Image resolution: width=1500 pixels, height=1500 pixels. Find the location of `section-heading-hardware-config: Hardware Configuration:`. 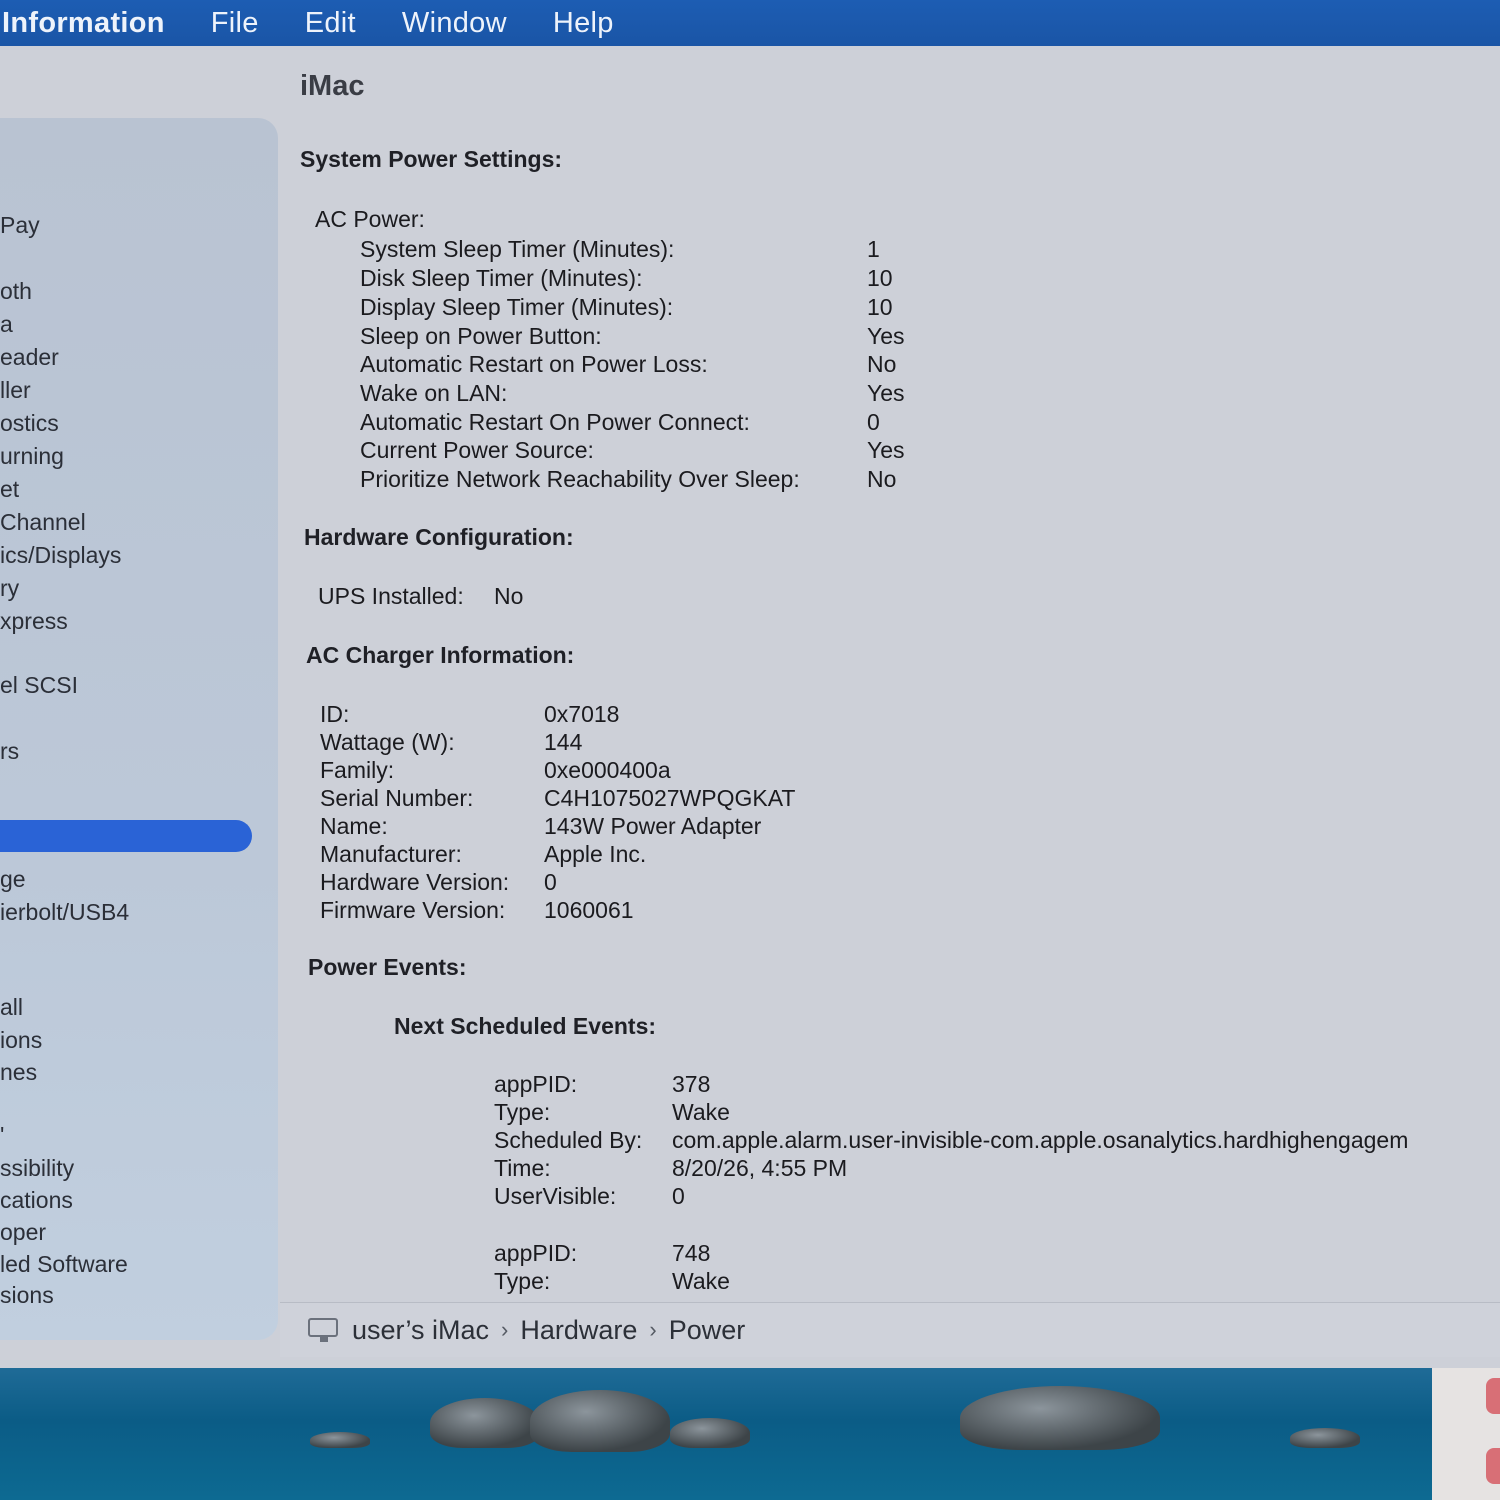

section-heading-hardware-config: Hardware Configuration: is located at coordinates (439, 537).